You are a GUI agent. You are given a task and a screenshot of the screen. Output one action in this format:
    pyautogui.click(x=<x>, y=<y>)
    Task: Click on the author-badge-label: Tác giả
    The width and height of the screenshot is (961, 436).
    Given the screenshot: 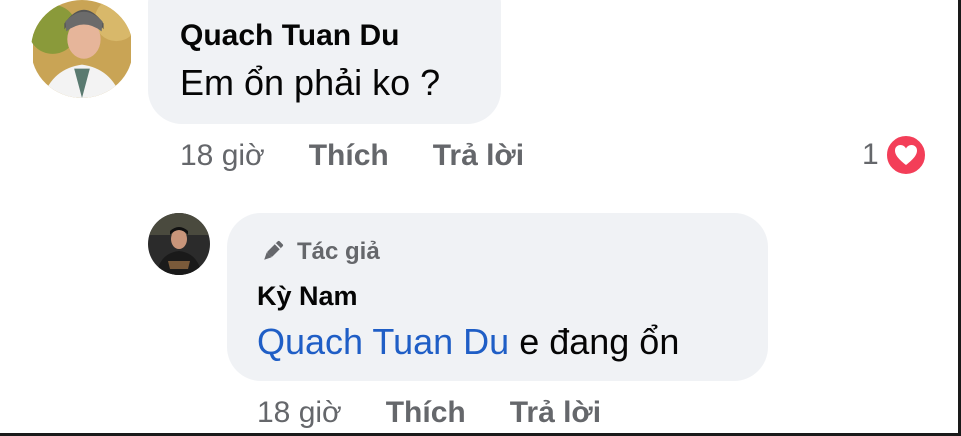 What is the action you would take?
    pyautogui.click(x=338, y=251)
    